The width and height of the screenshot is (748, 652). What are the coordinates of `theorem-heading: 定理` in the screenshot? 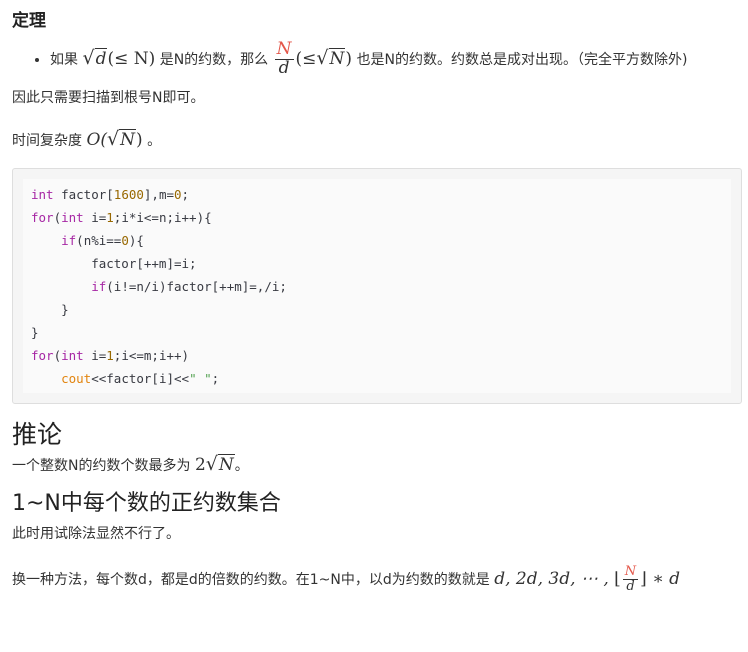 It's located at (29, 21).